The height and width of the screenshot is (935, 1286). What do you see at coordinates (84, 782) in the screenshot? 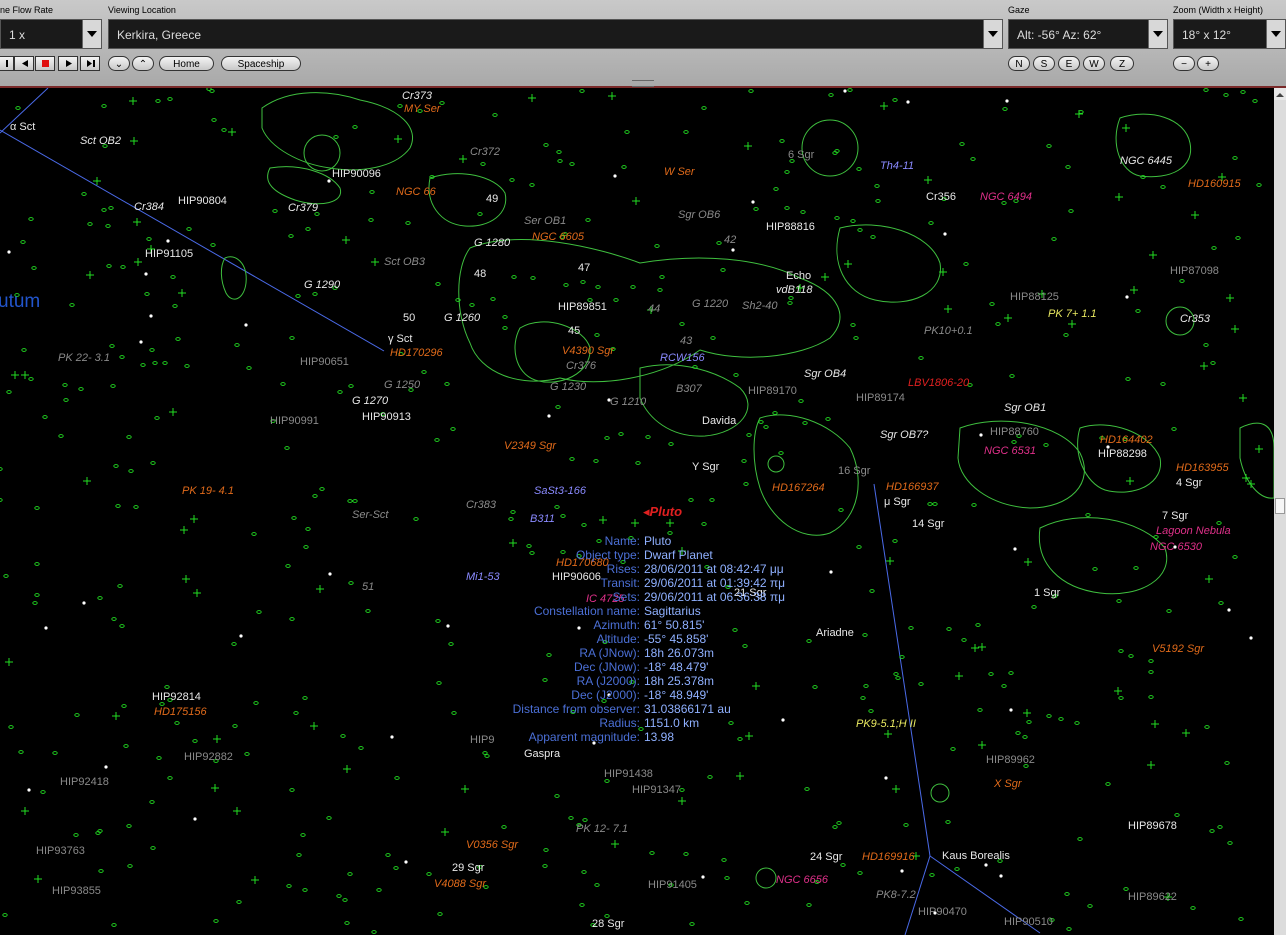
I see `sky-object-label: HIP92418` at bounding box center [84, 782].